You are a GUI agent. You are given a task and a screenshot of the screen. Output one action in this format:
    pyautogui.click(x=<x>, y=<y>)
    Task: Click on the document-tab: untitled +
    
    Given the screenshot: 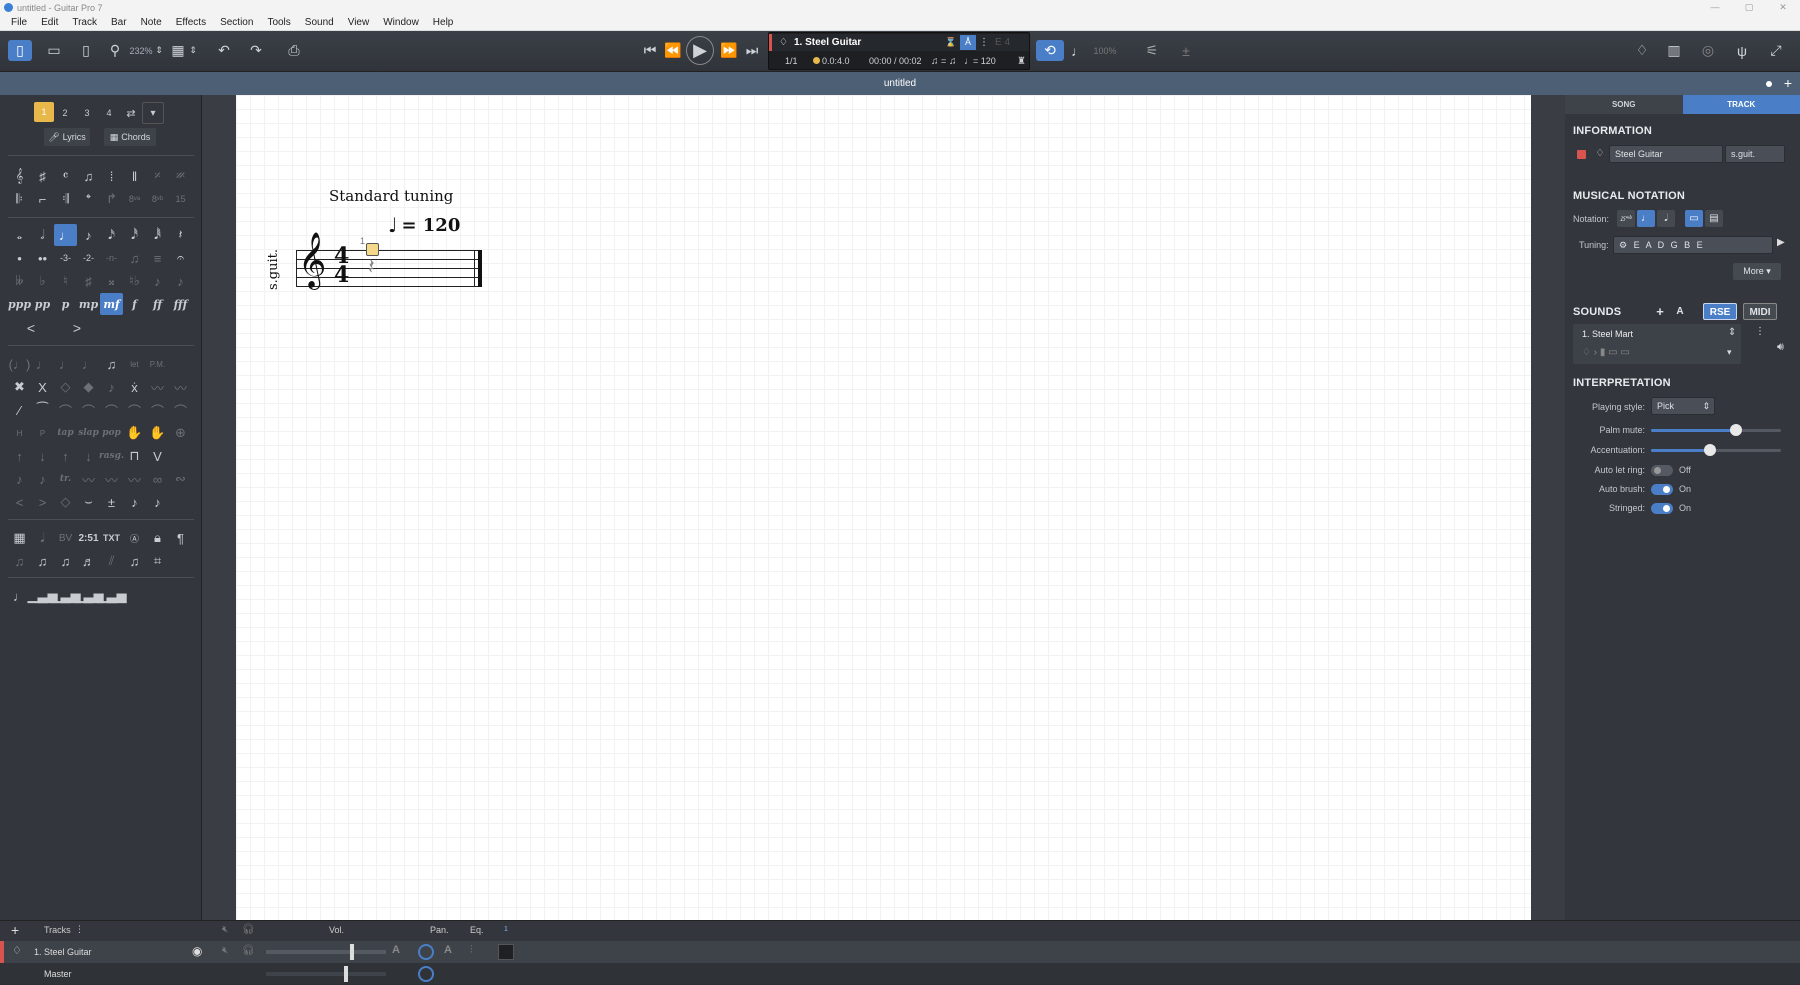 What is the action you would take?
    pyautogui.click(x=900, y=83)
    